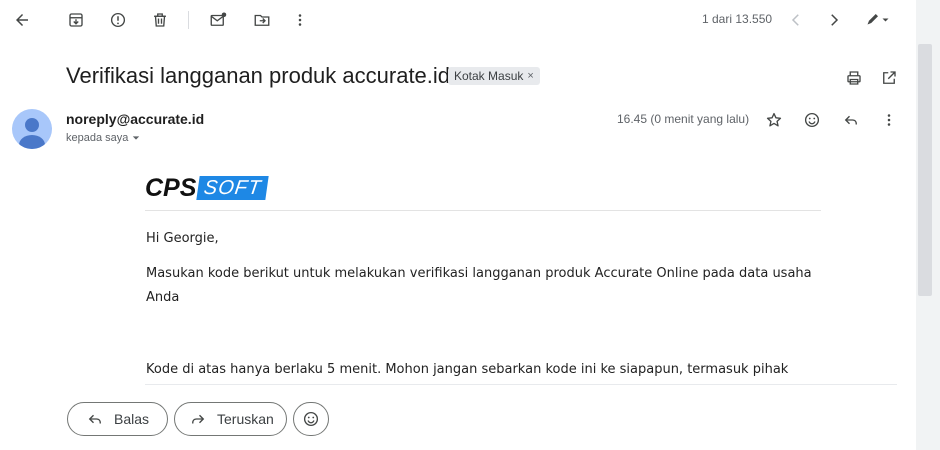 The width and height of the screenshot is (940, 450). I want to click on mark-unread-icon, so click(218, 20).